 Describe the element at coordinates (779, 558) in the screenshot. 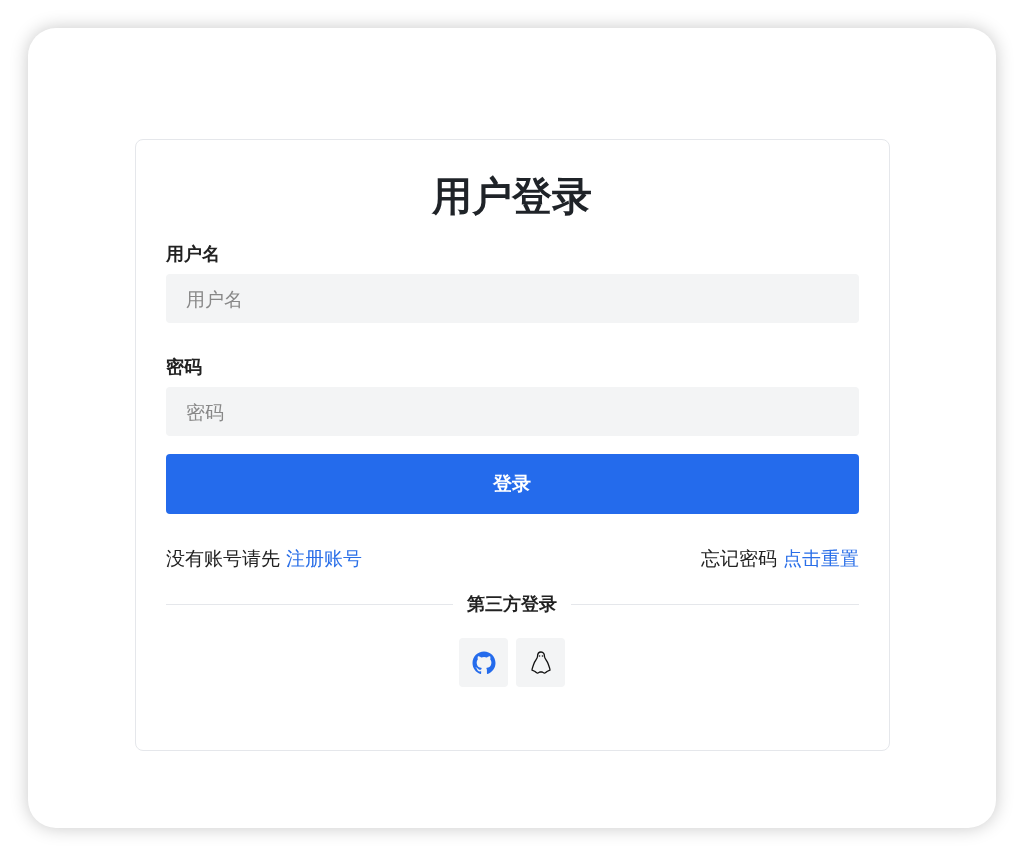

I see `forgot-prompt: 忘记密码 点击重置` at that location.